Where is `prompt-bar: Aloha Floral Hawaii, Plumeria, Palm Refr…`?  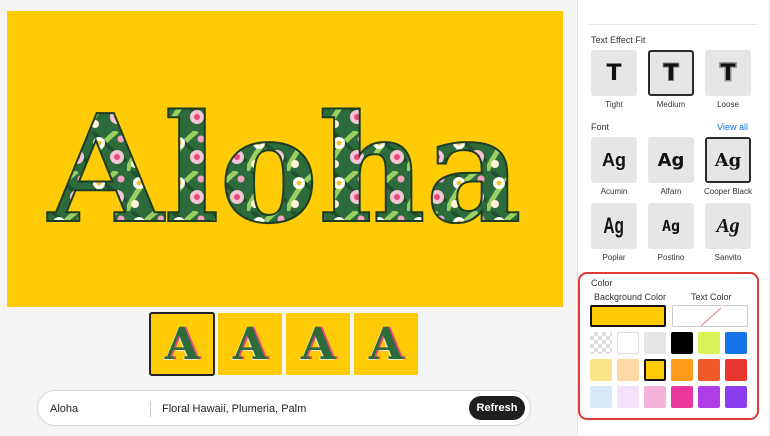 prompt-bar: Aloha Floral Hawaii, Plumeria, Palm Refr… is located at coordinates (284, 408).